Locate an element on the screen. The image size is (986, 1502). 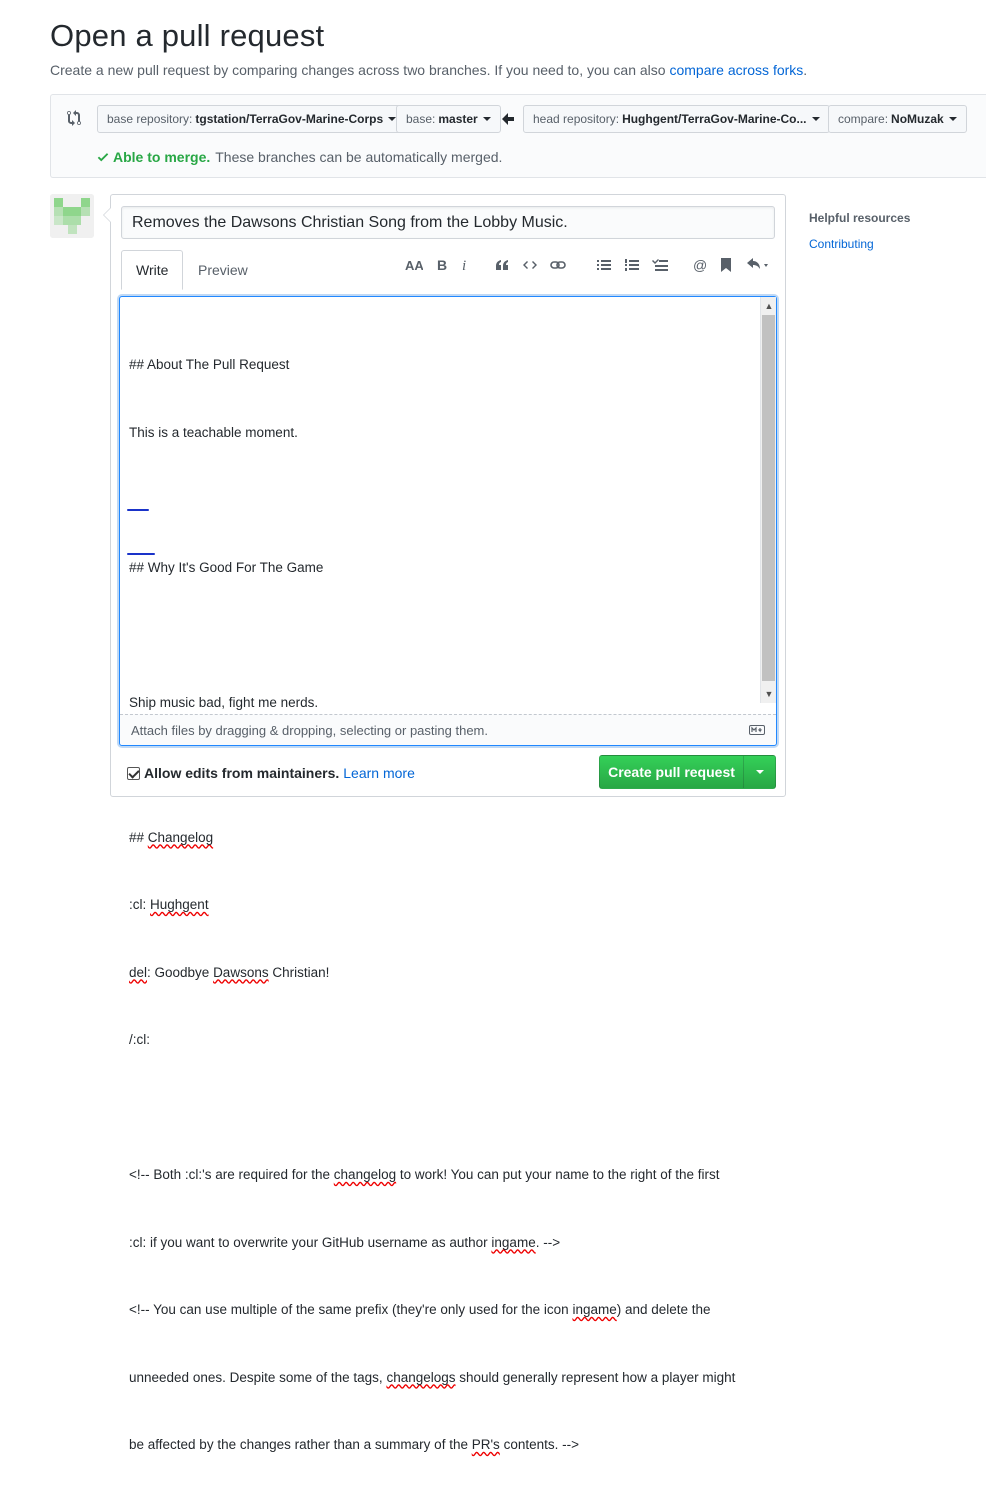
create-pull-request-label: Create pull request is located at coordinates (672, 772).